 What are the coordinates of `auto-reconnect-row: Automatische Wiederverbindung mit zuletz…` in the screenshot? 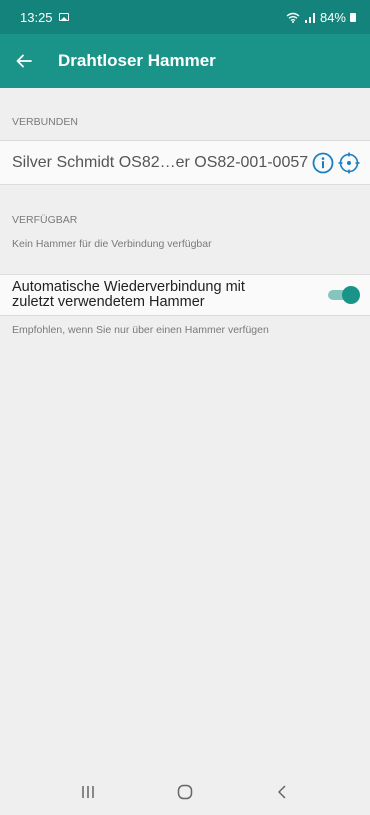 It's located at (185, 295).